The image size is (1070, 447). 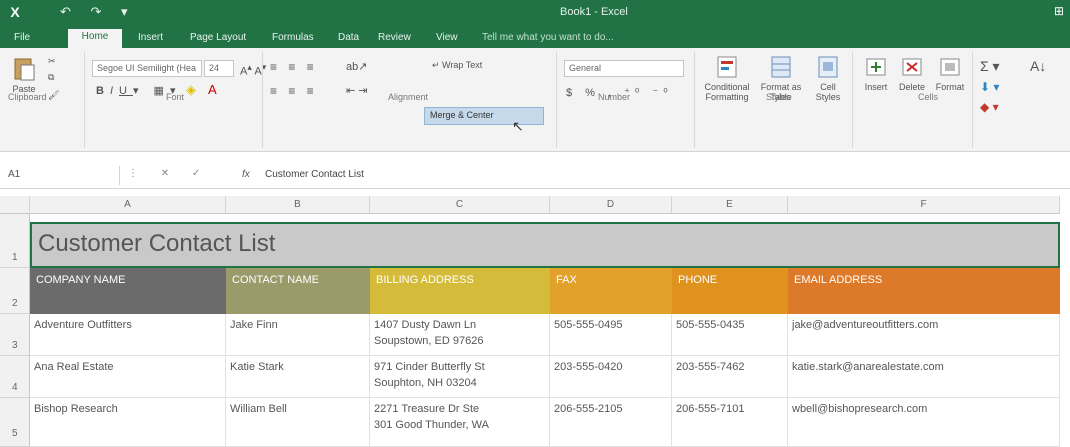 I want to click on column-header-f: F, so click(x=924, y=205).